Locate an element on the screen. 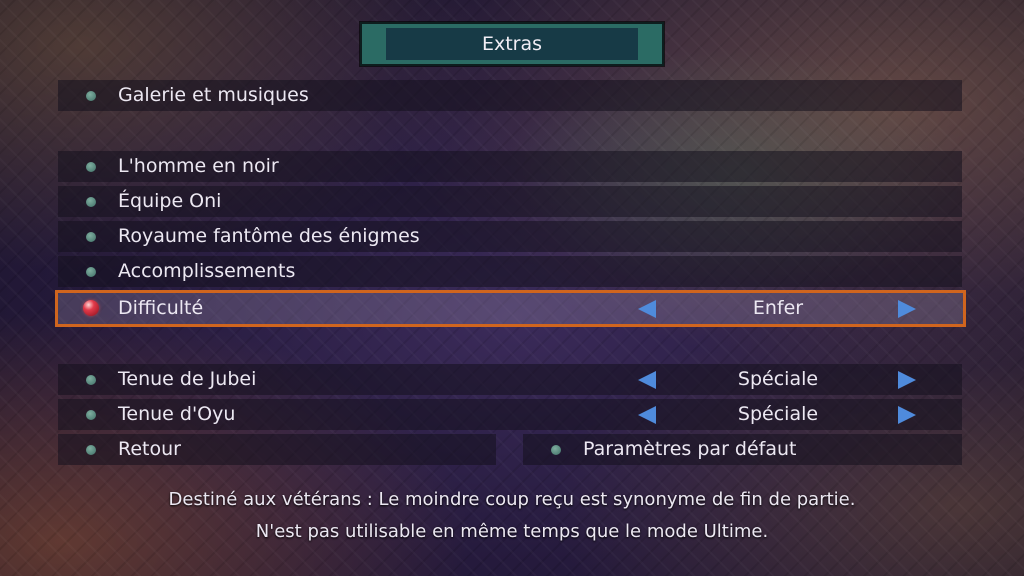 The width and height of the screenshot is (1024, 576). jubei-outfit-value: Spéciale is located at coordinates (778, 379).